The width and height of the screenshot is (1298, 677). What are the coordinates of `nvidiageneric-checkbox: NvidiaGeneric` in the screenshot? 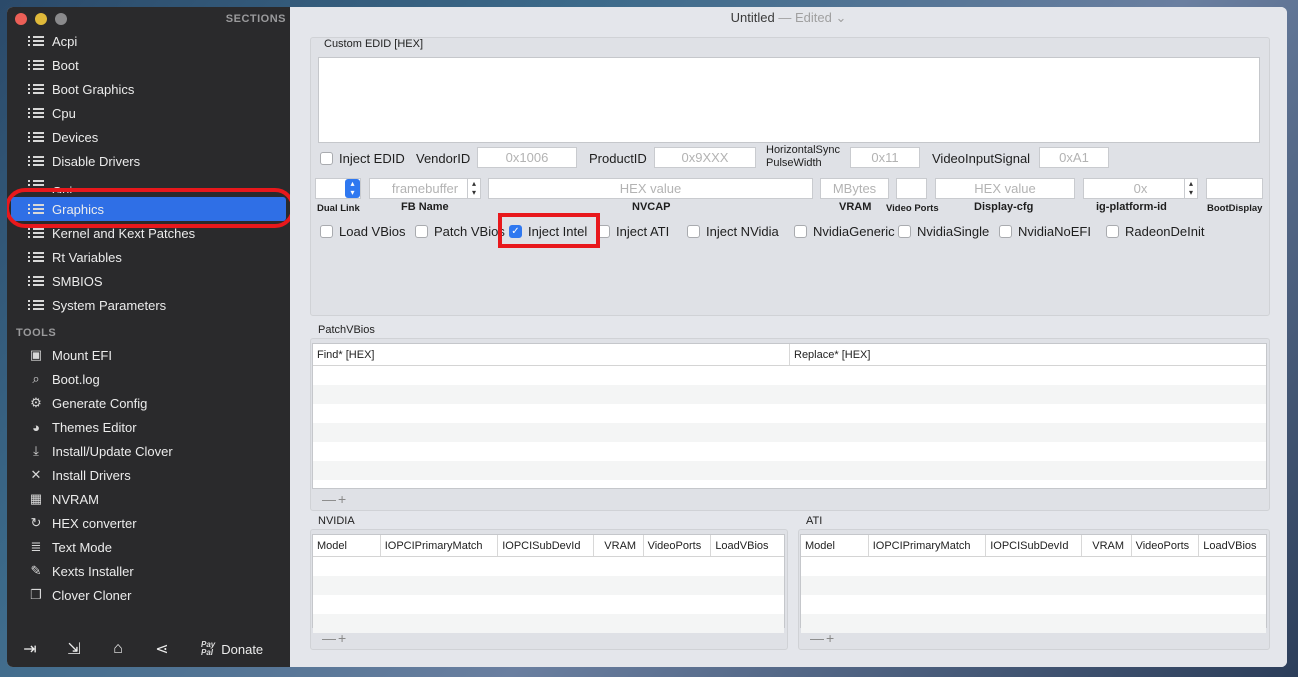 It's located at (844, 231).